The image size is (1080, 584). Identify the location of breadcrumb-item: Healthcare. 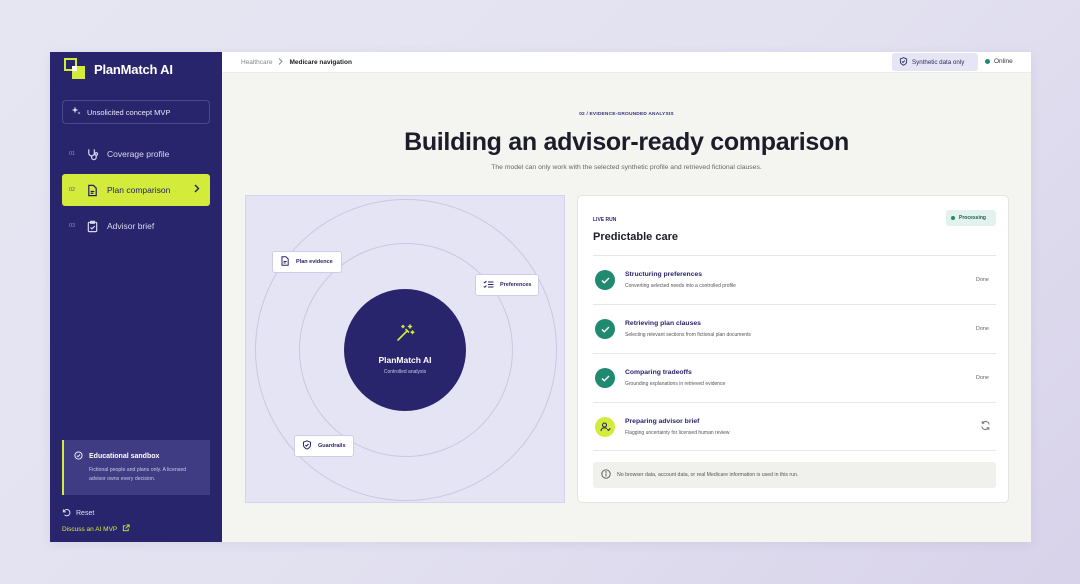
(256, 62).